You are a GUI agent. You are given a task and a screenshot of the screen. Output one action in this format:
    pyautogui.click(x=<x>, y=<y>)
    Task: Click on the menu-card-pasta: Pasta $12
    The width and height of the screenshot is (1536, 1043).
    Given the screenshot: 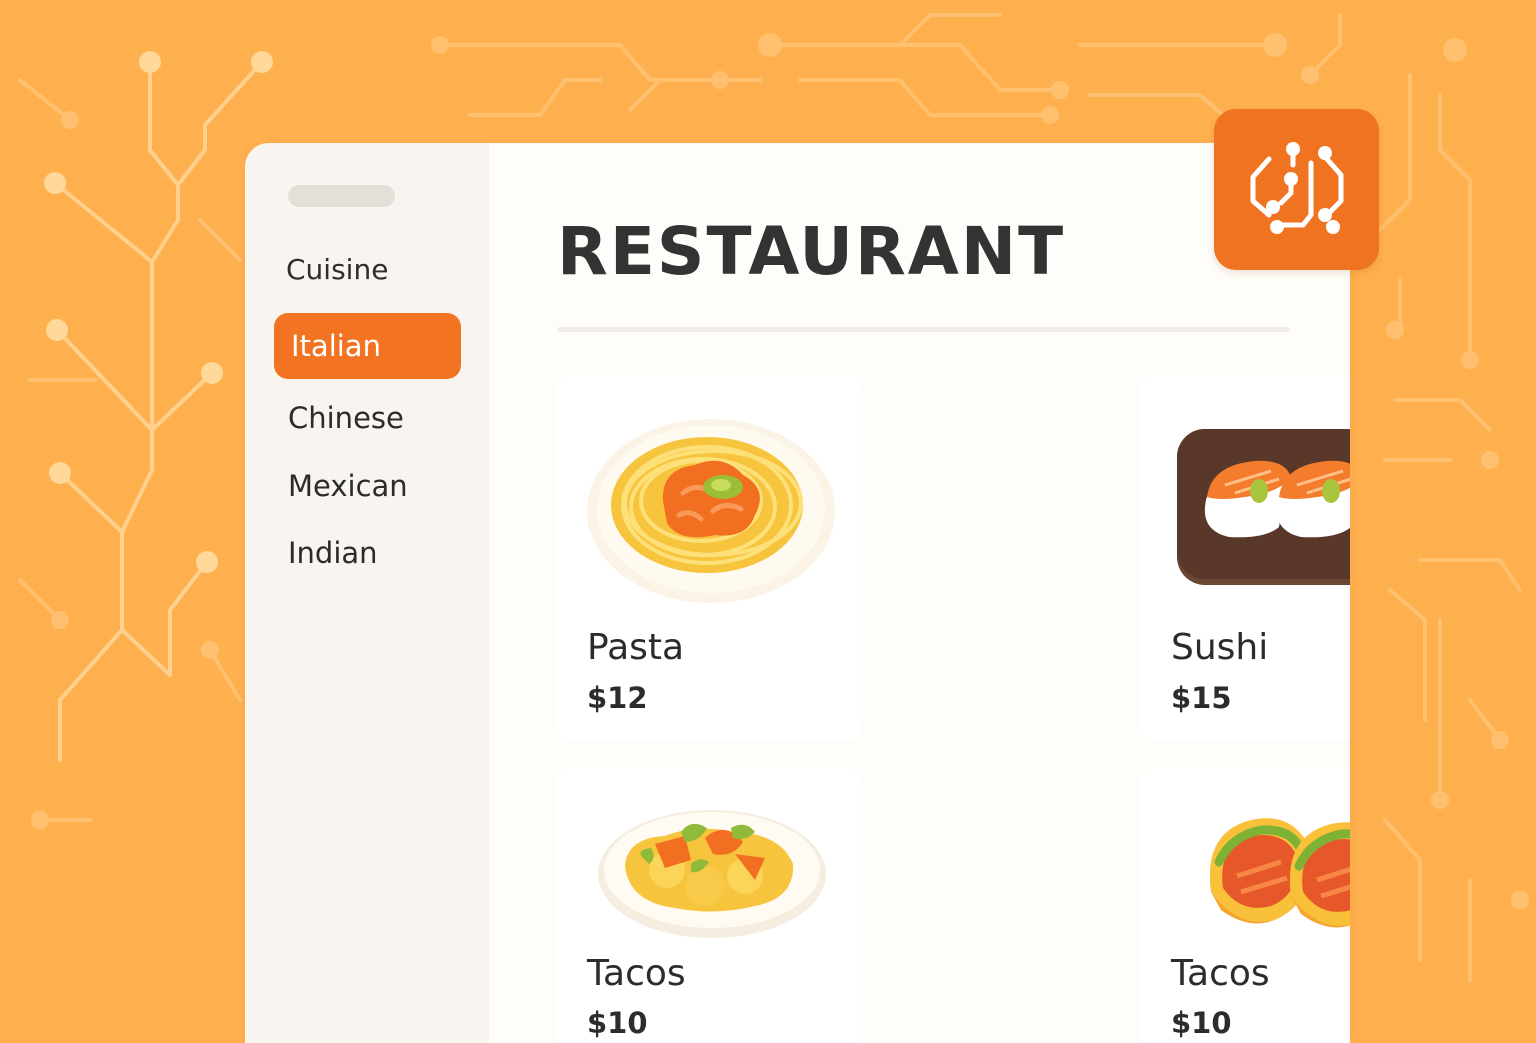 What is the action you would take?
    pyautogui.click(x=709, y=557)
    